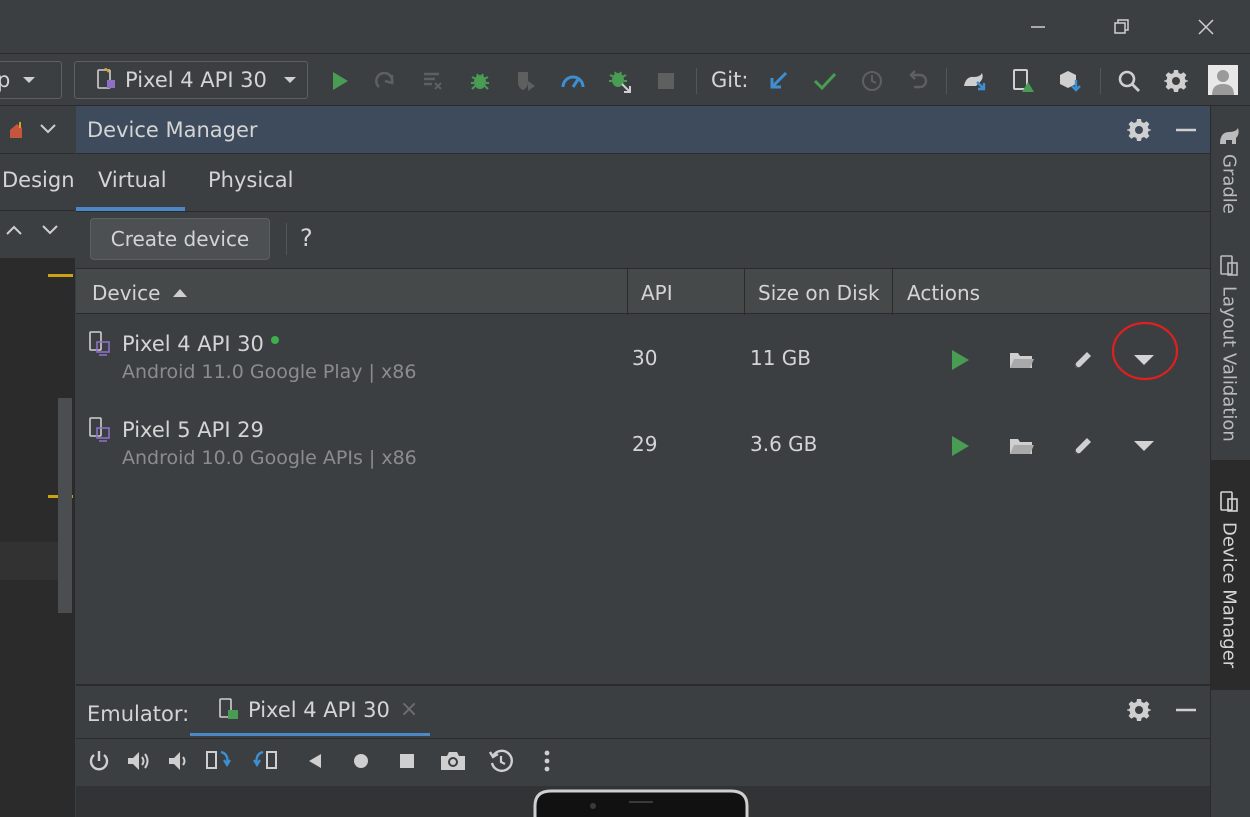 The image size is (1250, 817). I want to click on coverage-button, so click(526, 81).